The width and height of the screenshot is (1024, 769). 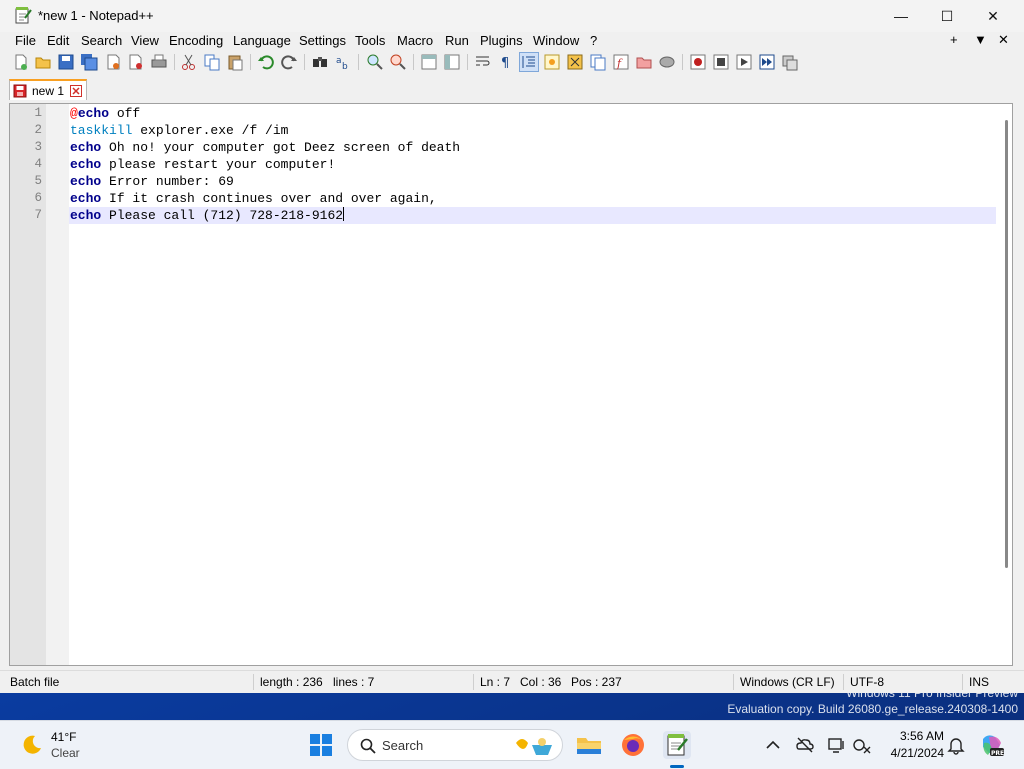 I want to click on minimize-button: —, so click(x=901, y=16).